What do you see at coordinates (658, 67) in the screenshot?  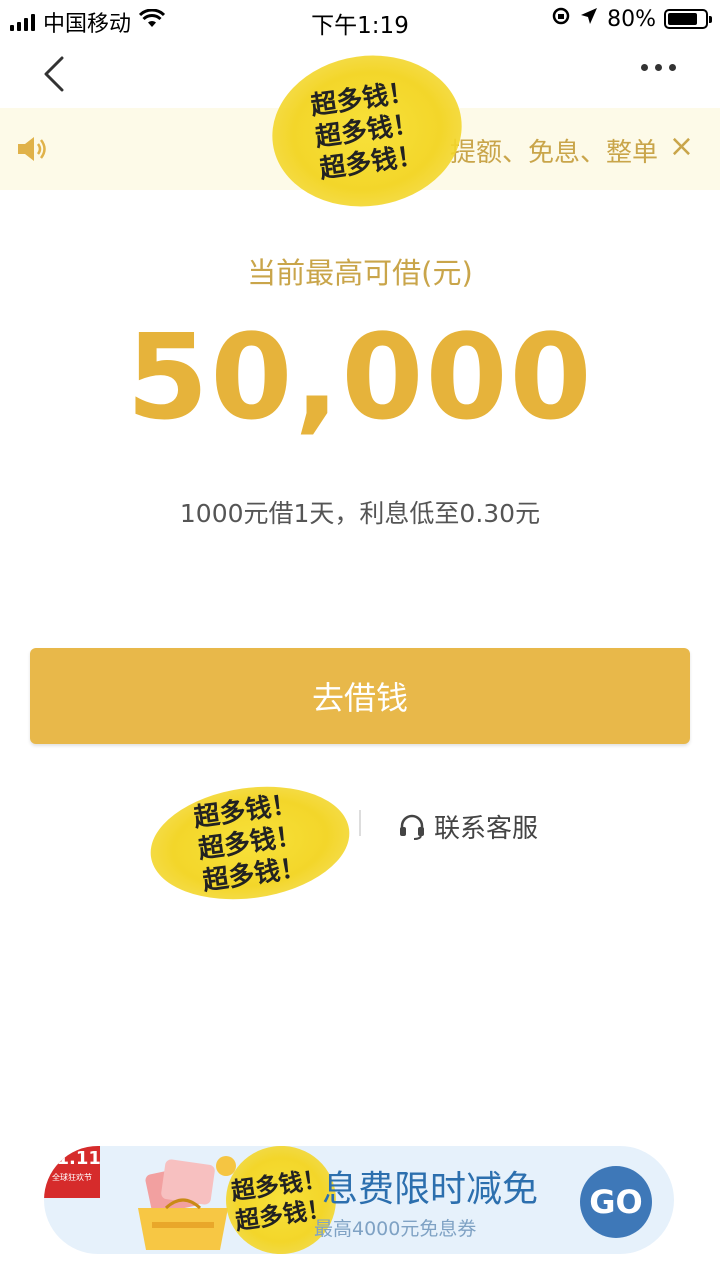 I see `more-button` at bounding box center [658, 67].